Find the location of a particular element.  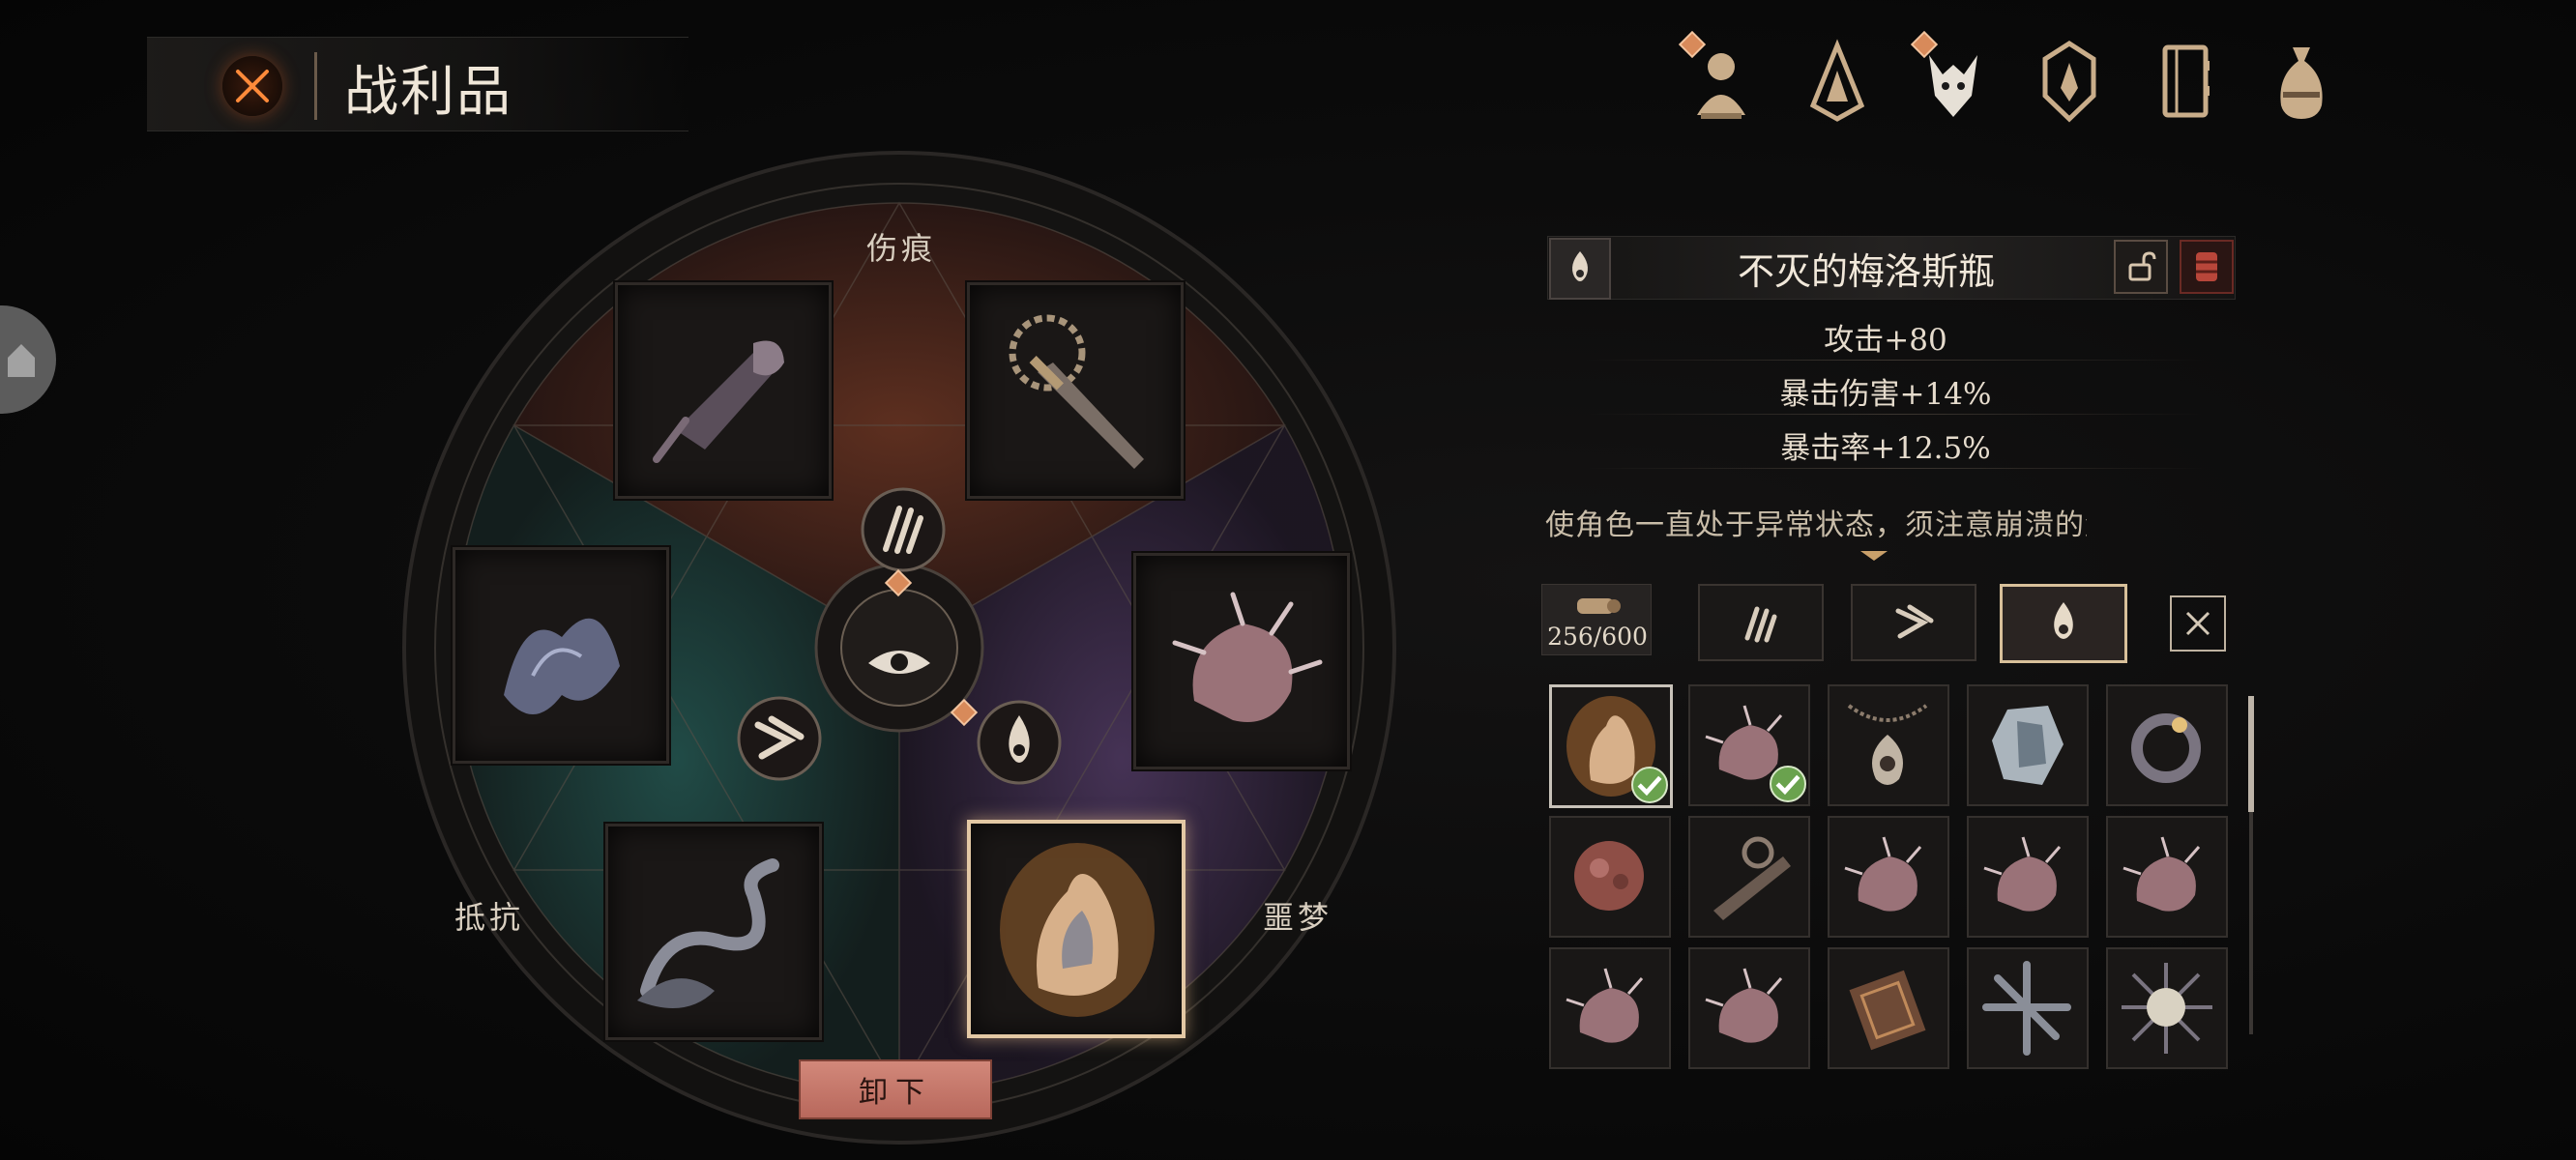

nav-journal is located at coordinates (2185, 81).